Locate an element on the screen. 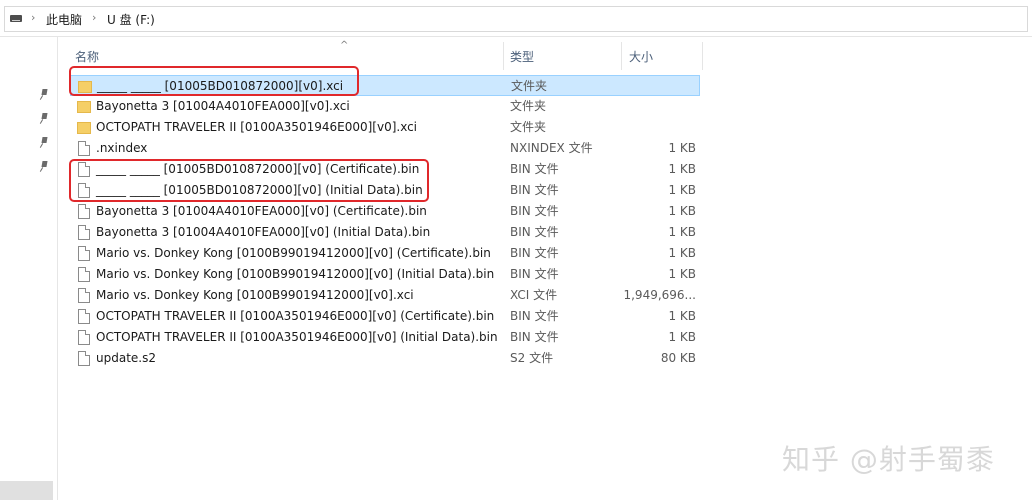  file-name: update.s2 is located at coordinates (126, 358).